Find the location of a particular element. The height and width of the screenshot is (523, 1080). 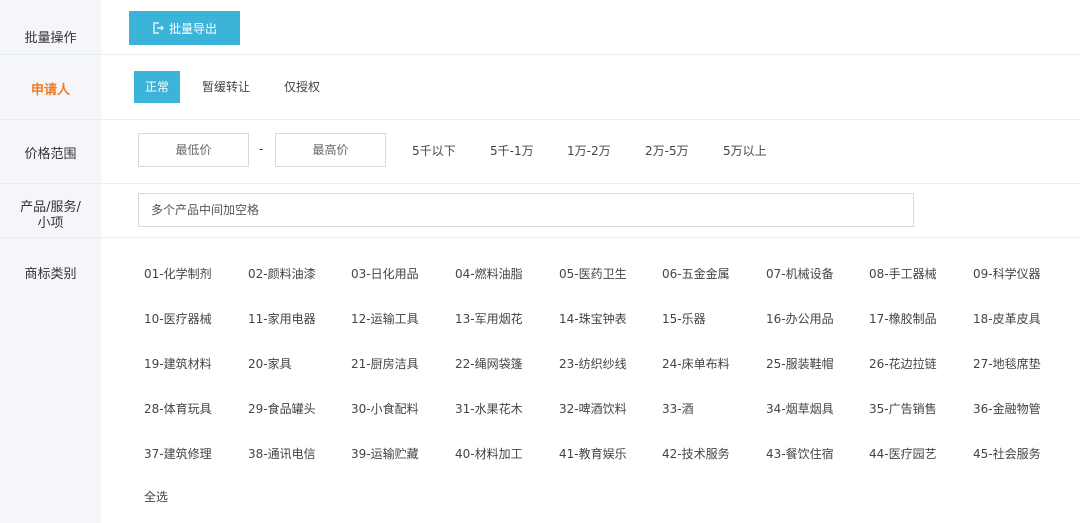

category-item: 09-科学仪器 is located at coordinates (1007, 273).